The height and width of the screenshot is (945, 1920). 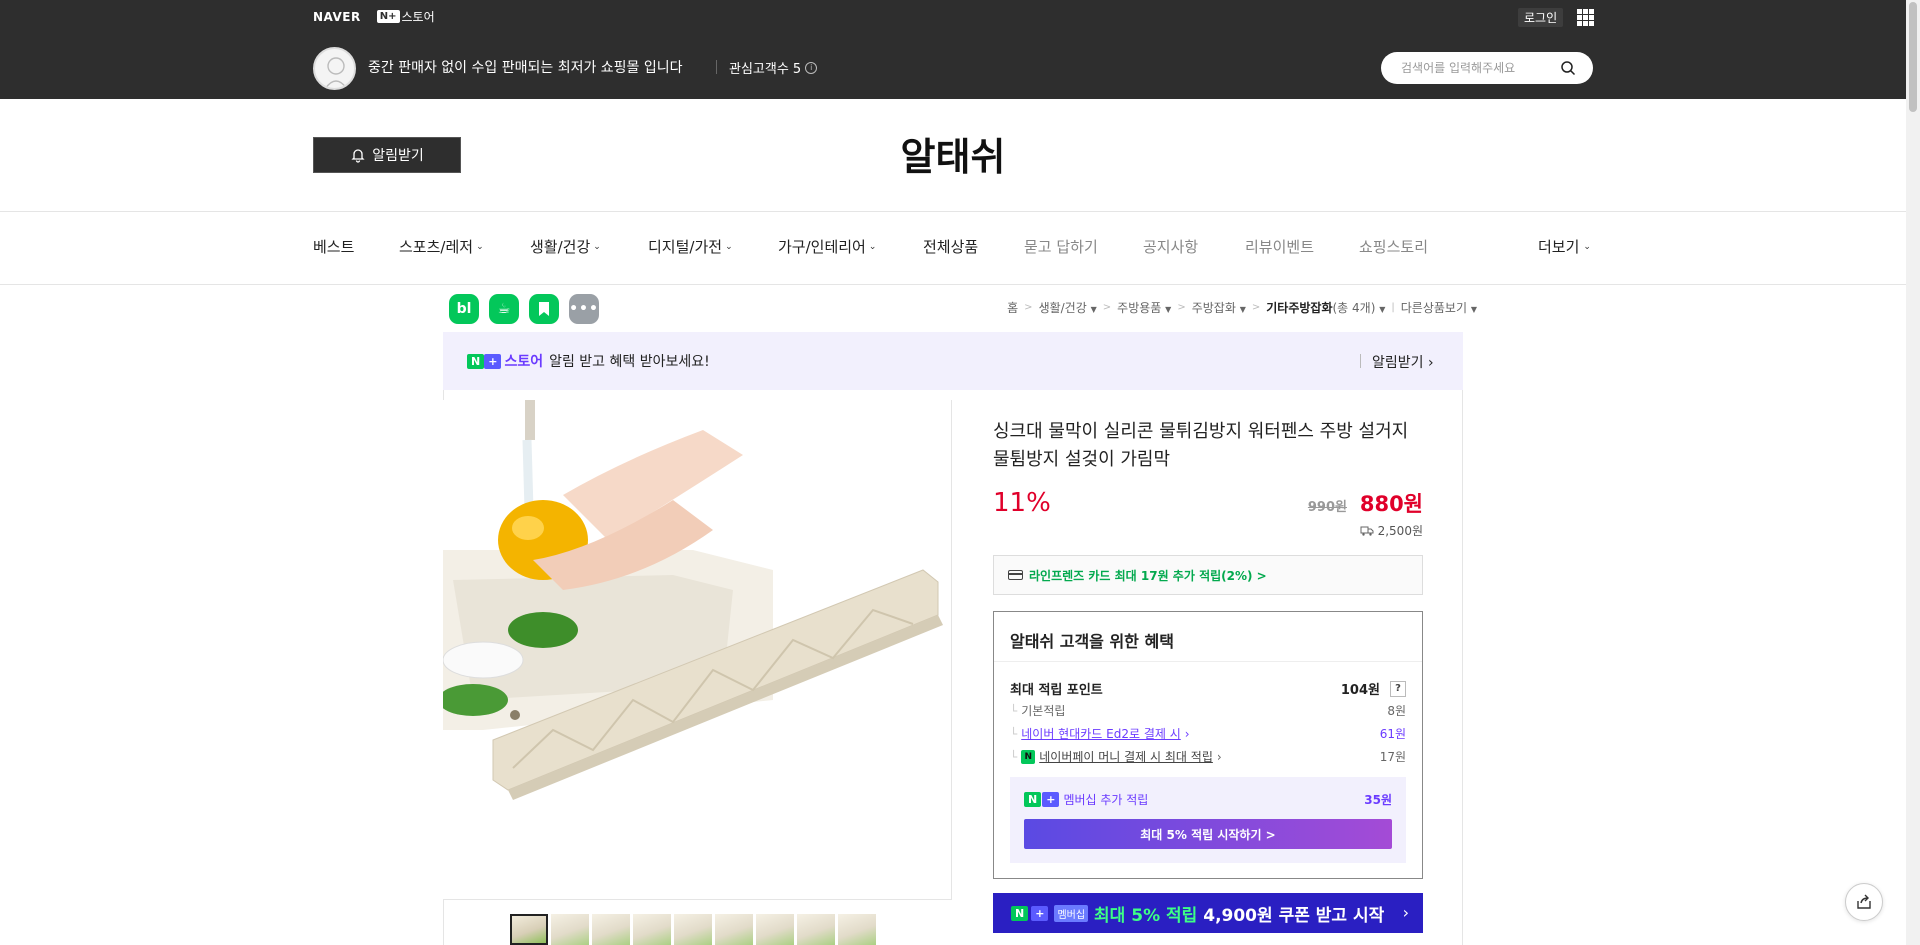 What do you see at coordinates (1208, 756) in the screenshot?
I see `npay-money-row: └ N 네이버페이 머니 결제 시 최대 적립 › 17원` at bounding box center [1208, 756].